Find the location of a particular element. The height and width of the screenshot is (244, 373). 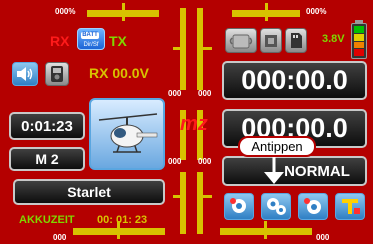

runtime-label: AKKUZEIT is located at coordinates (47, 220).